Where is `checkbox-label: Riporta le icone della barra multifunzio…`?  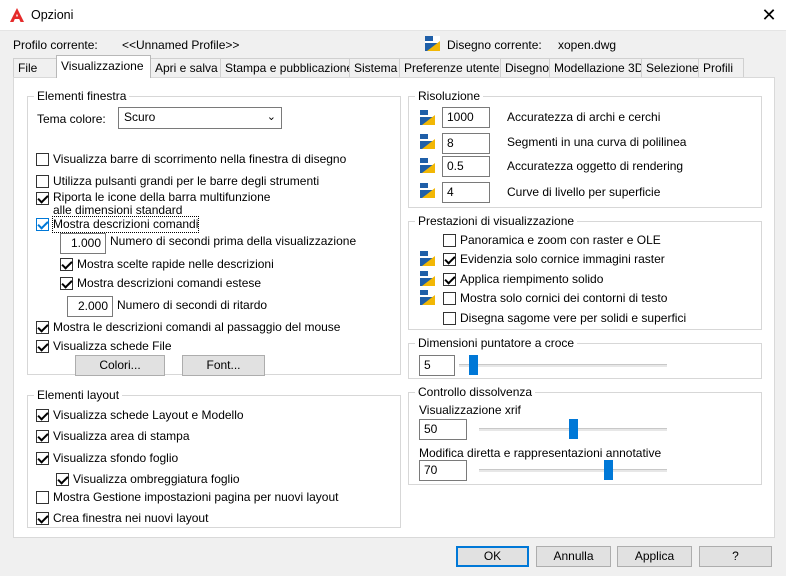
checkbox-label: Riporta le icone della barra multifunzio… is located at coordinates (162, 203).